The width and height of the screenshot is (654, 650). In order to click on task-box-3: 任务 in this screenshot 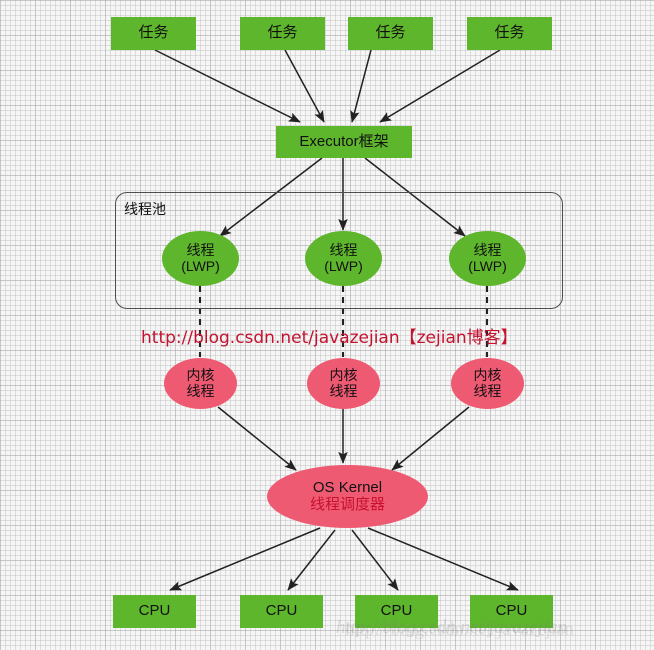, I will do `click(390, 33)`.